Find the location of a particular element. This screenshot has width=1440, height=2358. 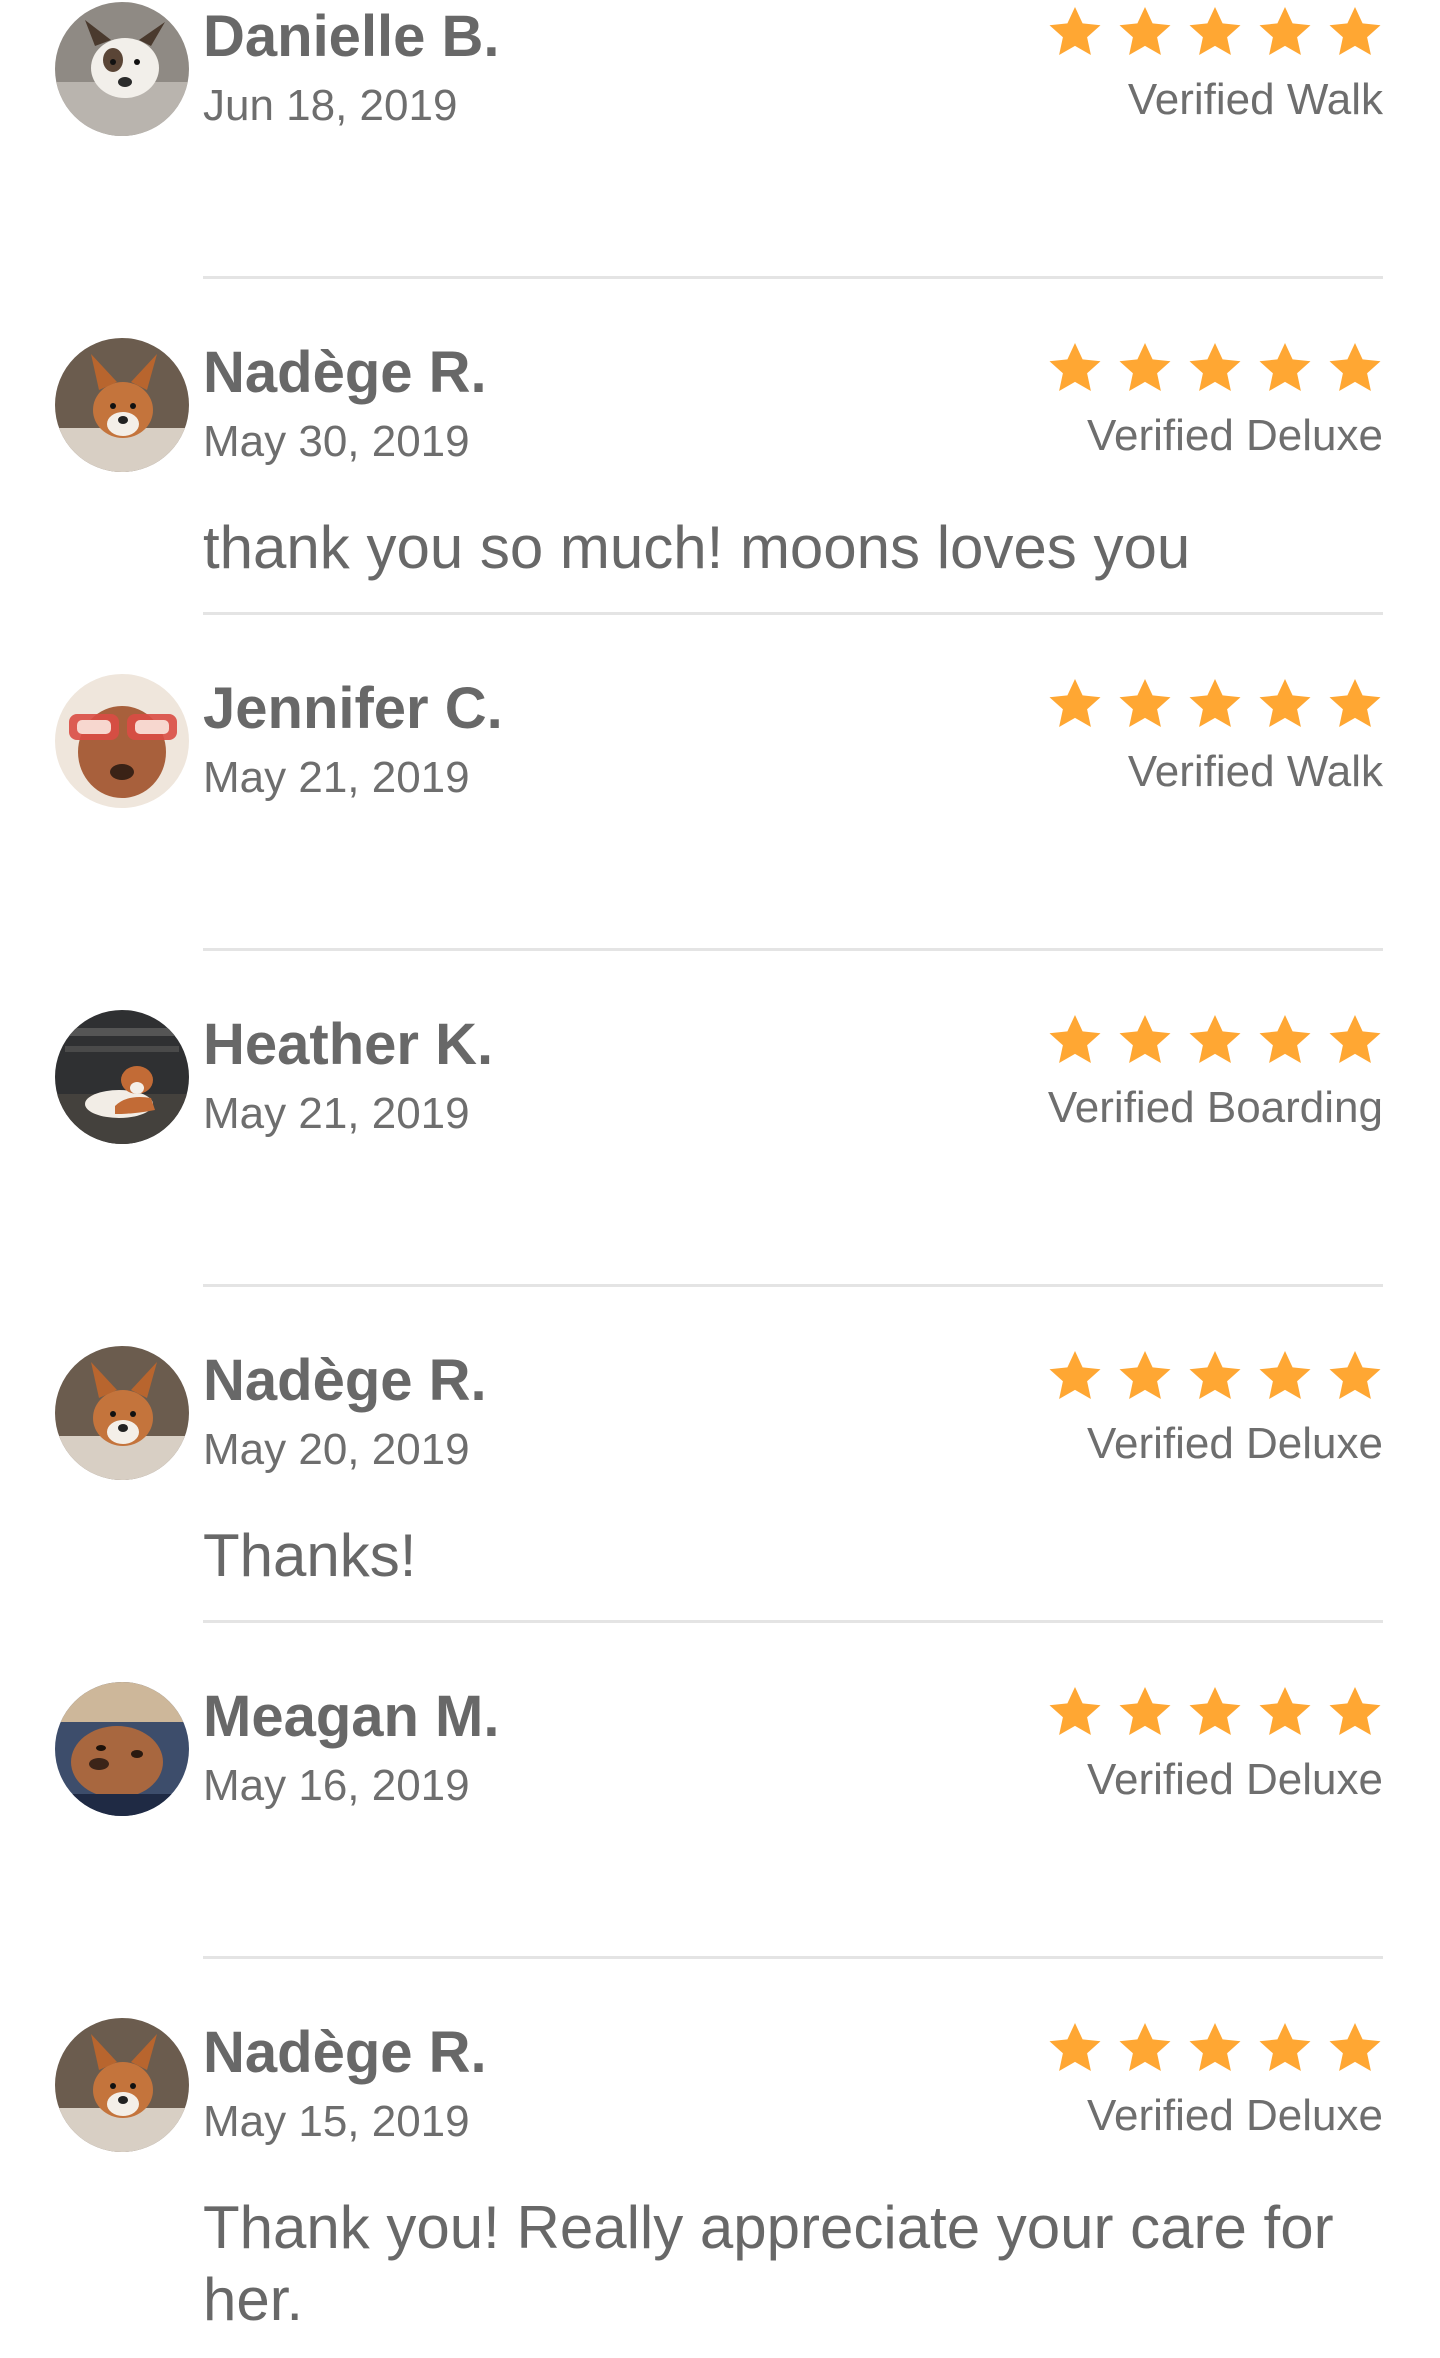

review-date: Jun 18, 2019 is located at coordinates (330, 105).